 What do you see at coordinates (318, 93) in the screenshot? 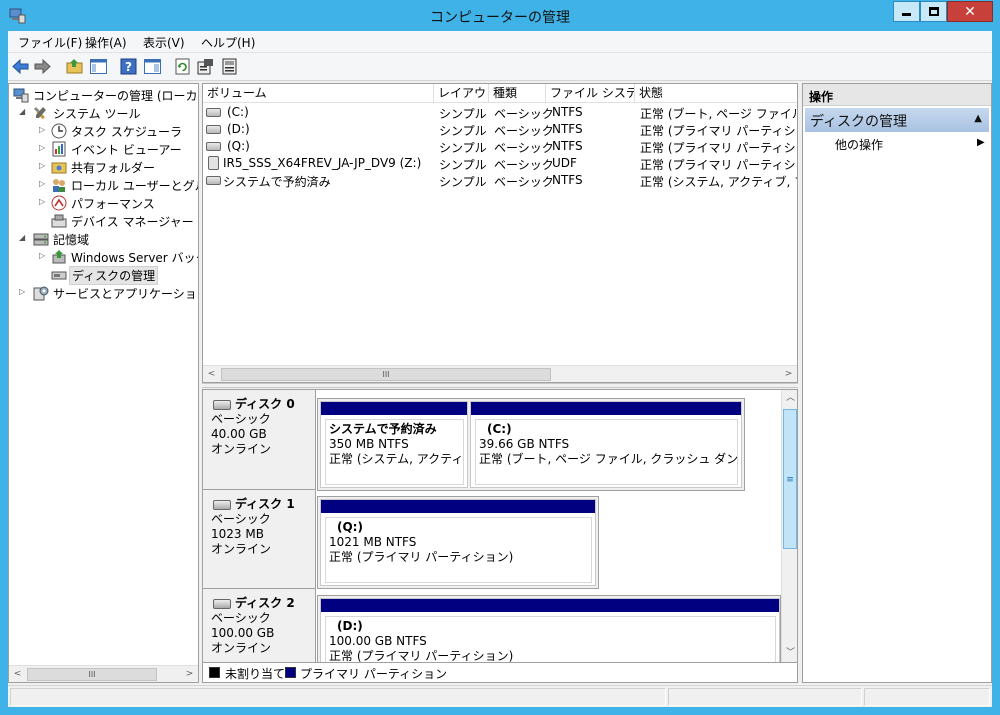
I see `column-volume: ボリューム` at bounding box center [318, 93].